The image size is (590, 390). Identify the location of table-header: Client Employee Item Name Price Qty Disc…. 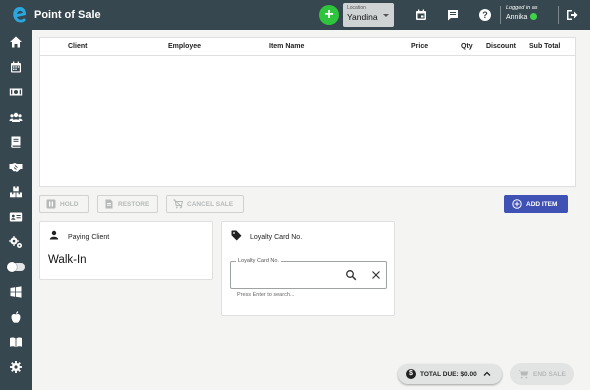
(307, 47).